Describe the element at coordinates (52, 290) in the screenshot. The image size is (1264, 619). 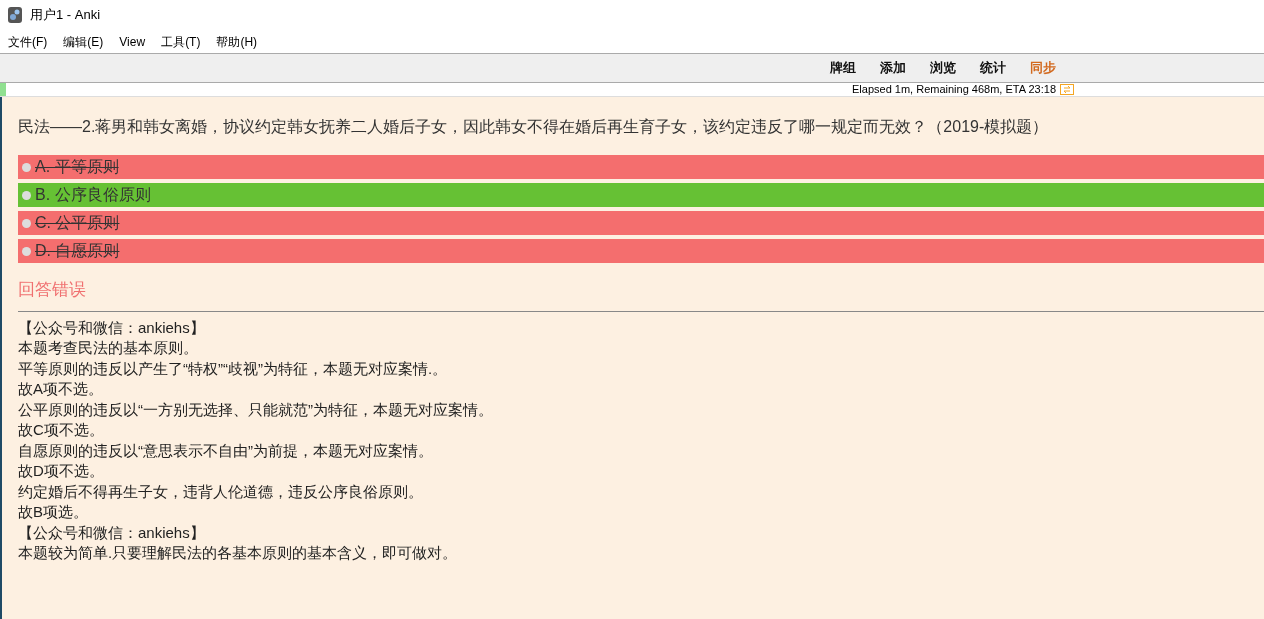
I see `result-text: 回答错误` at that location.